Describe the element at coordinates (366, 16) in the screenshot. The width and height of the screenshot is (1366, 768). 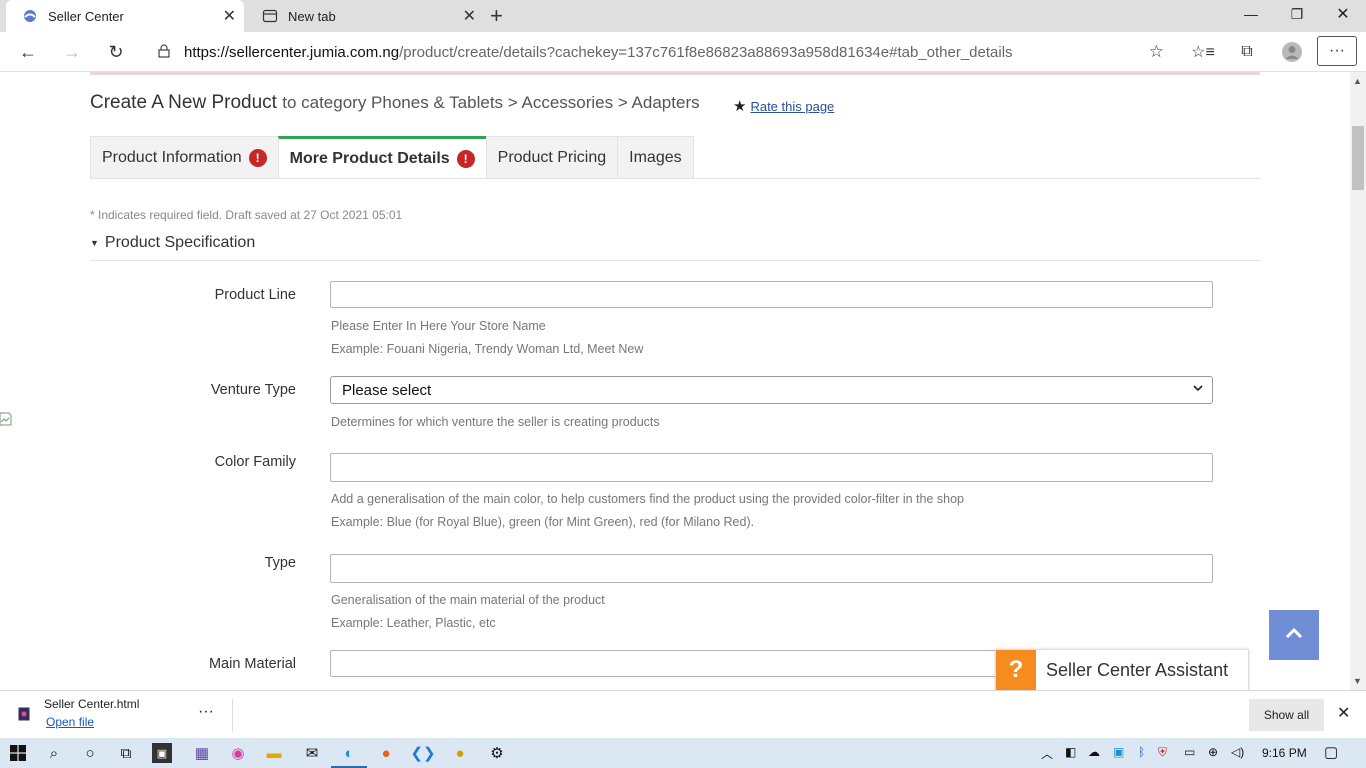
I see `browser-tab-new-tab: New tab ✕` at that location.